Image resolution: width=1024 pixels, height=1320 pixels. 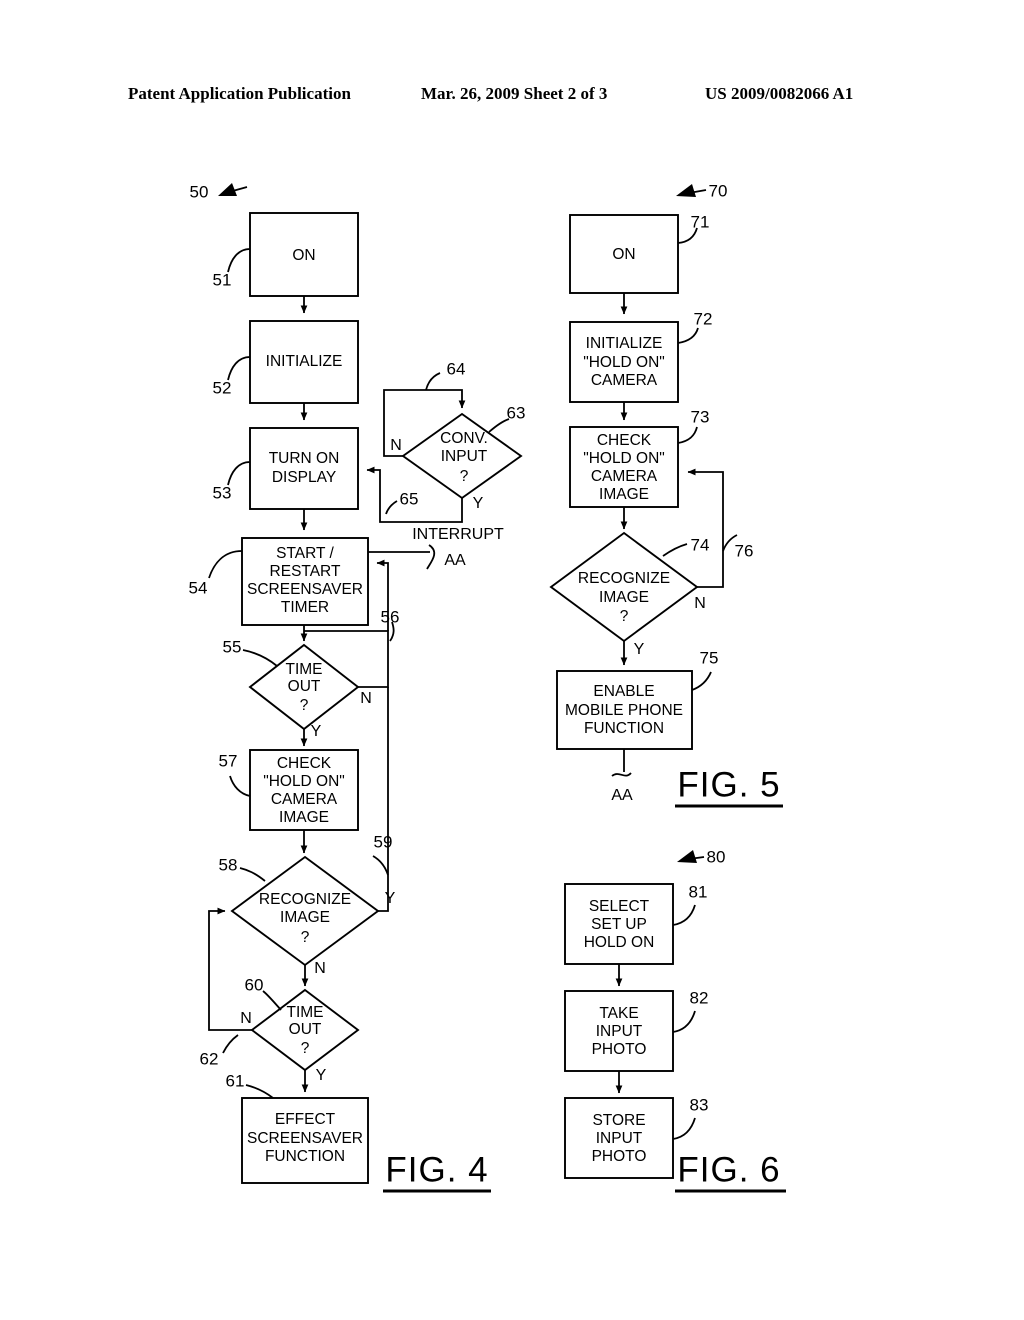 What do you see at coordinates (305, 1048) in the screenshot?
I see `fig4-d60-line-3: ?` at bounding box center [305, 1048].